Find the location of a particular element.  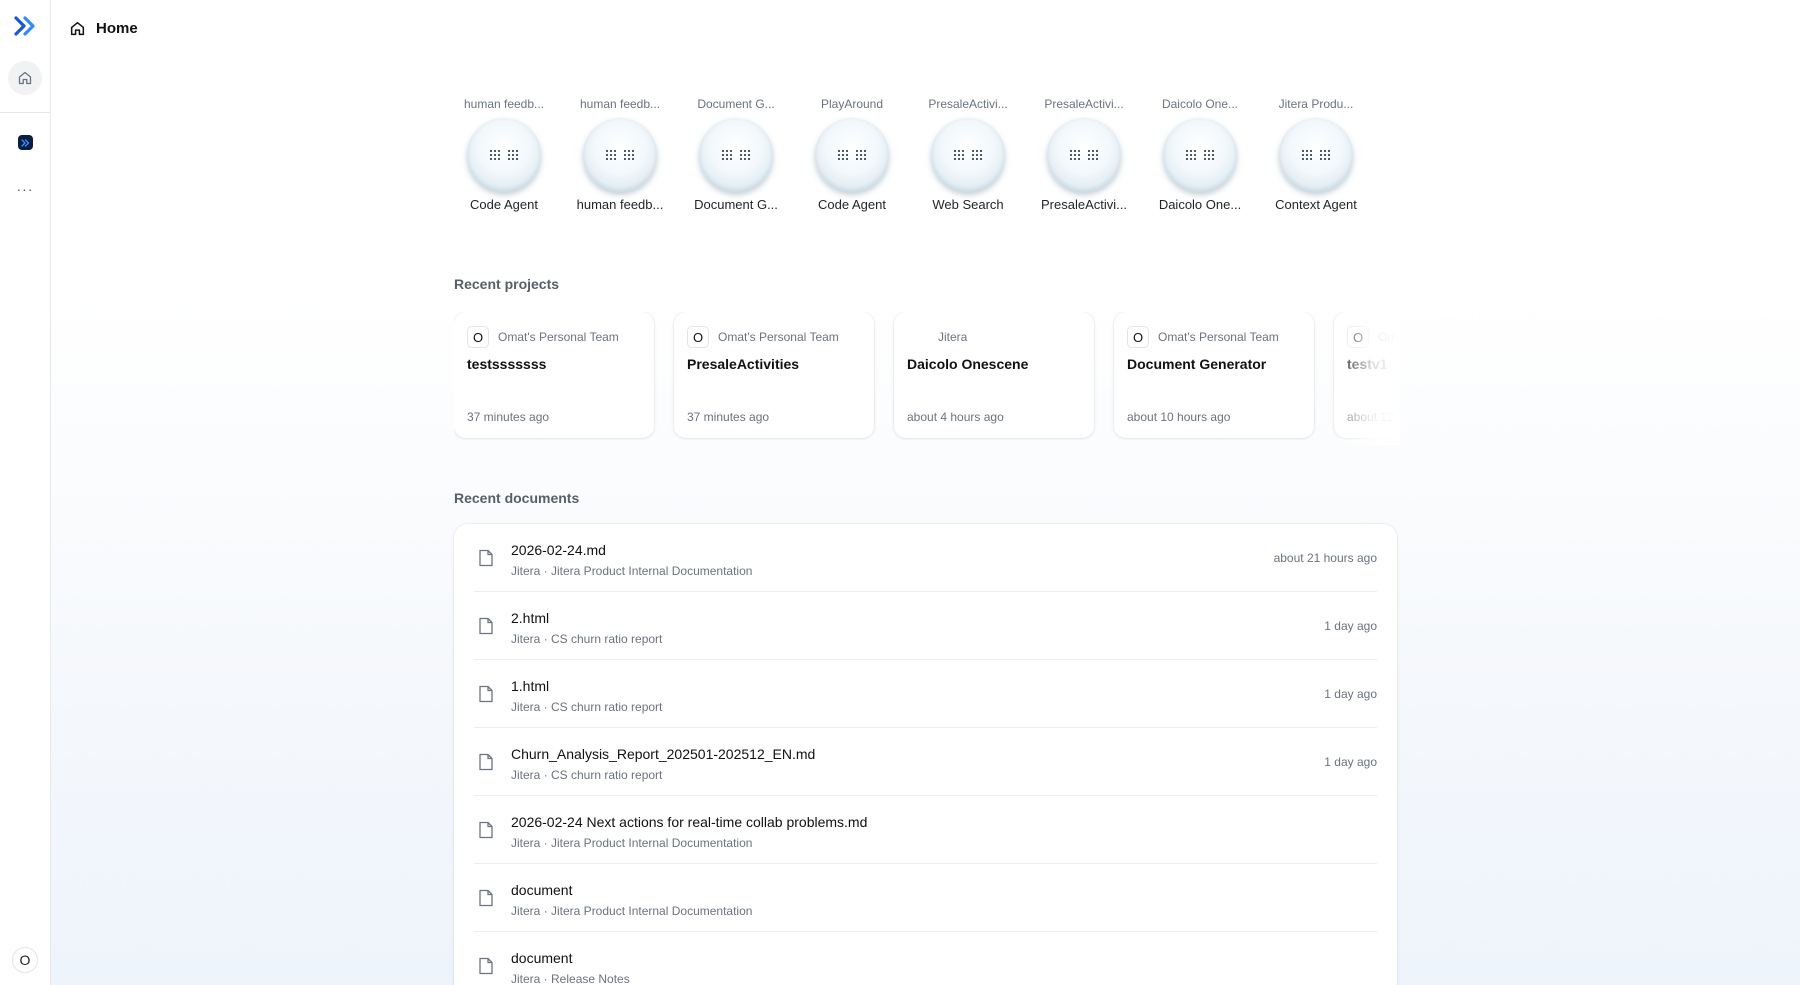

team-name: Jitera is located at coordinates (953, 337).